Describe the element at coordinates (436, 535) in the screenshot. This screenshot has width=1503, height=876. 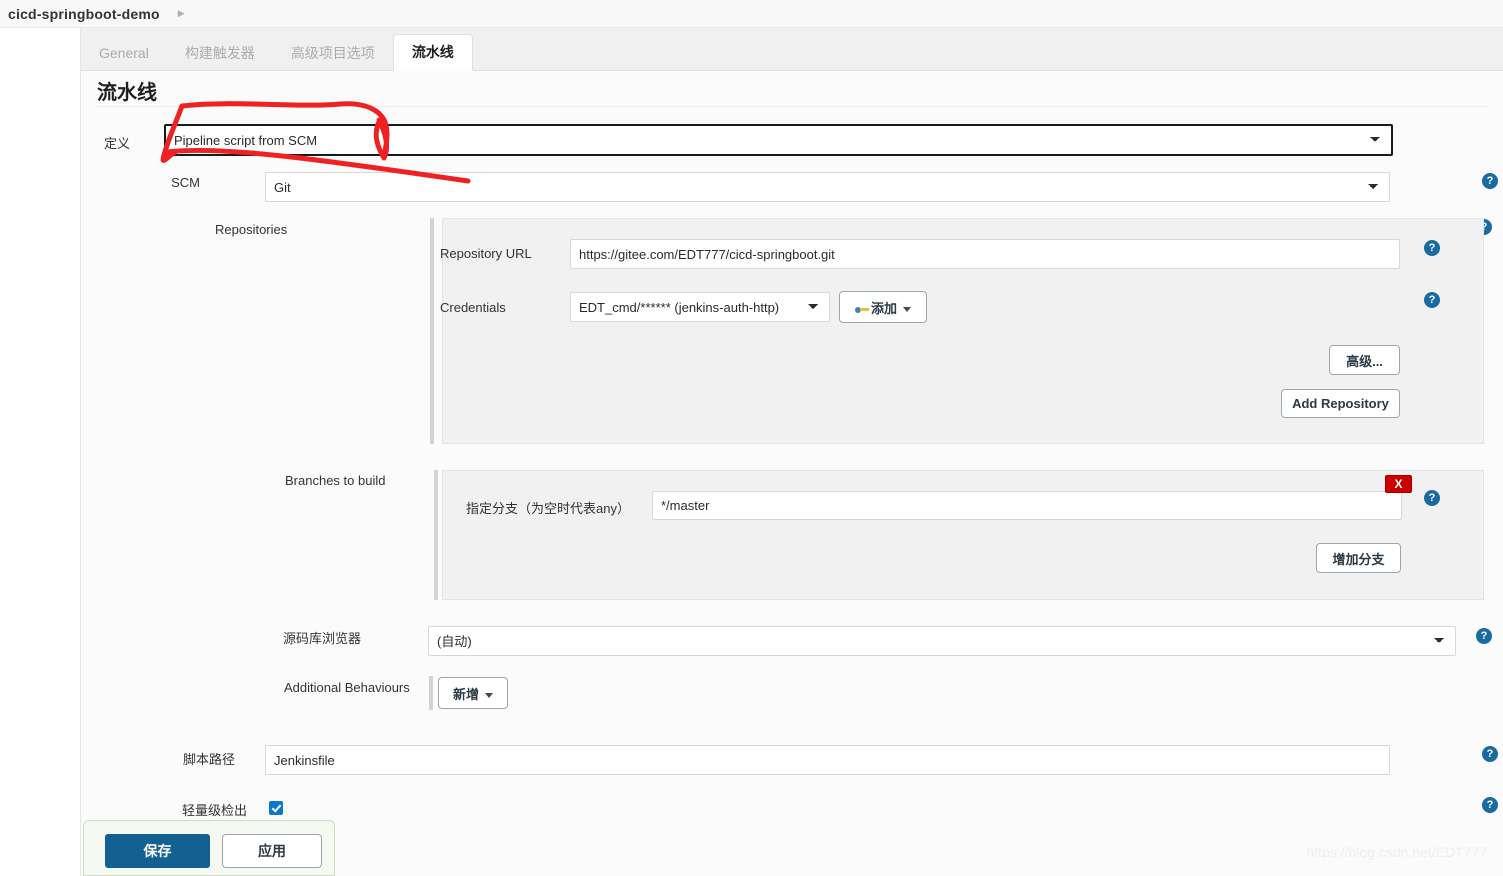
I see `branches-repeat-handle` at that location.